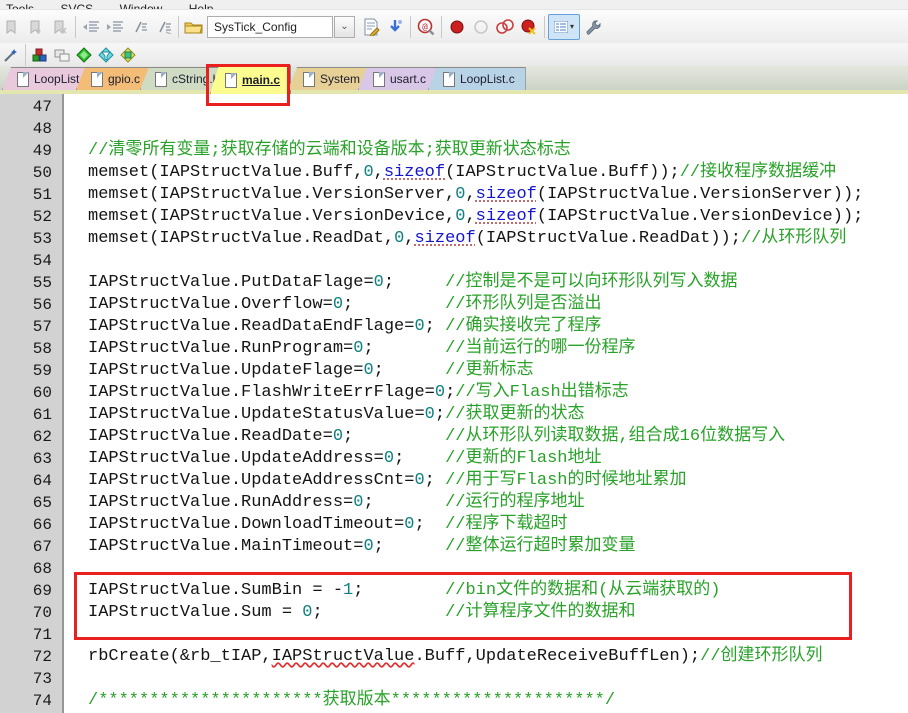 This screenshot has width=908, height=713. What do you see at coordinates (31, 217) in the screenshot?
I see `line-number: 52` at bounding box center [31, 217].